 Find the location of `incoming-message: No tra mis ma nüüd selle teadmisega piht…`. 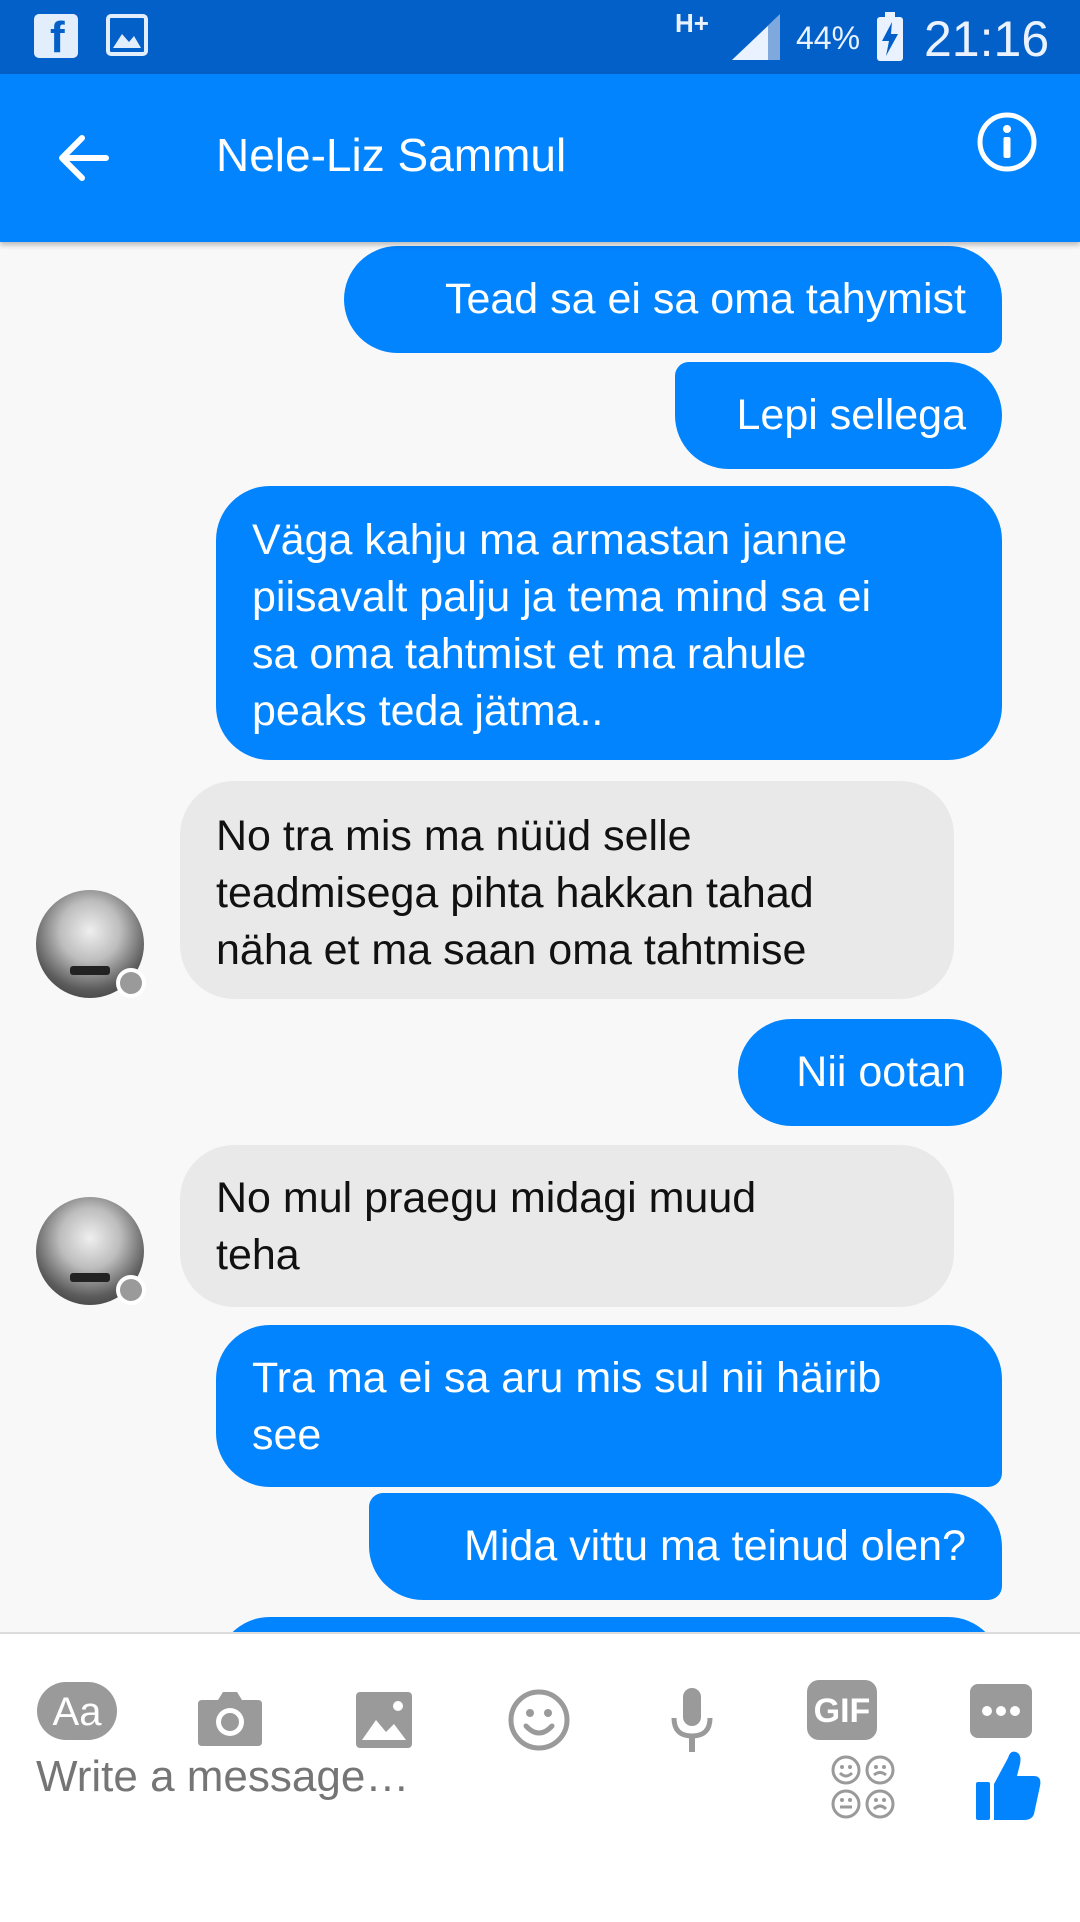

incoming-message: No tra mis ma nüüd selle teadmisega piht… is located at coordinates (567, 890).